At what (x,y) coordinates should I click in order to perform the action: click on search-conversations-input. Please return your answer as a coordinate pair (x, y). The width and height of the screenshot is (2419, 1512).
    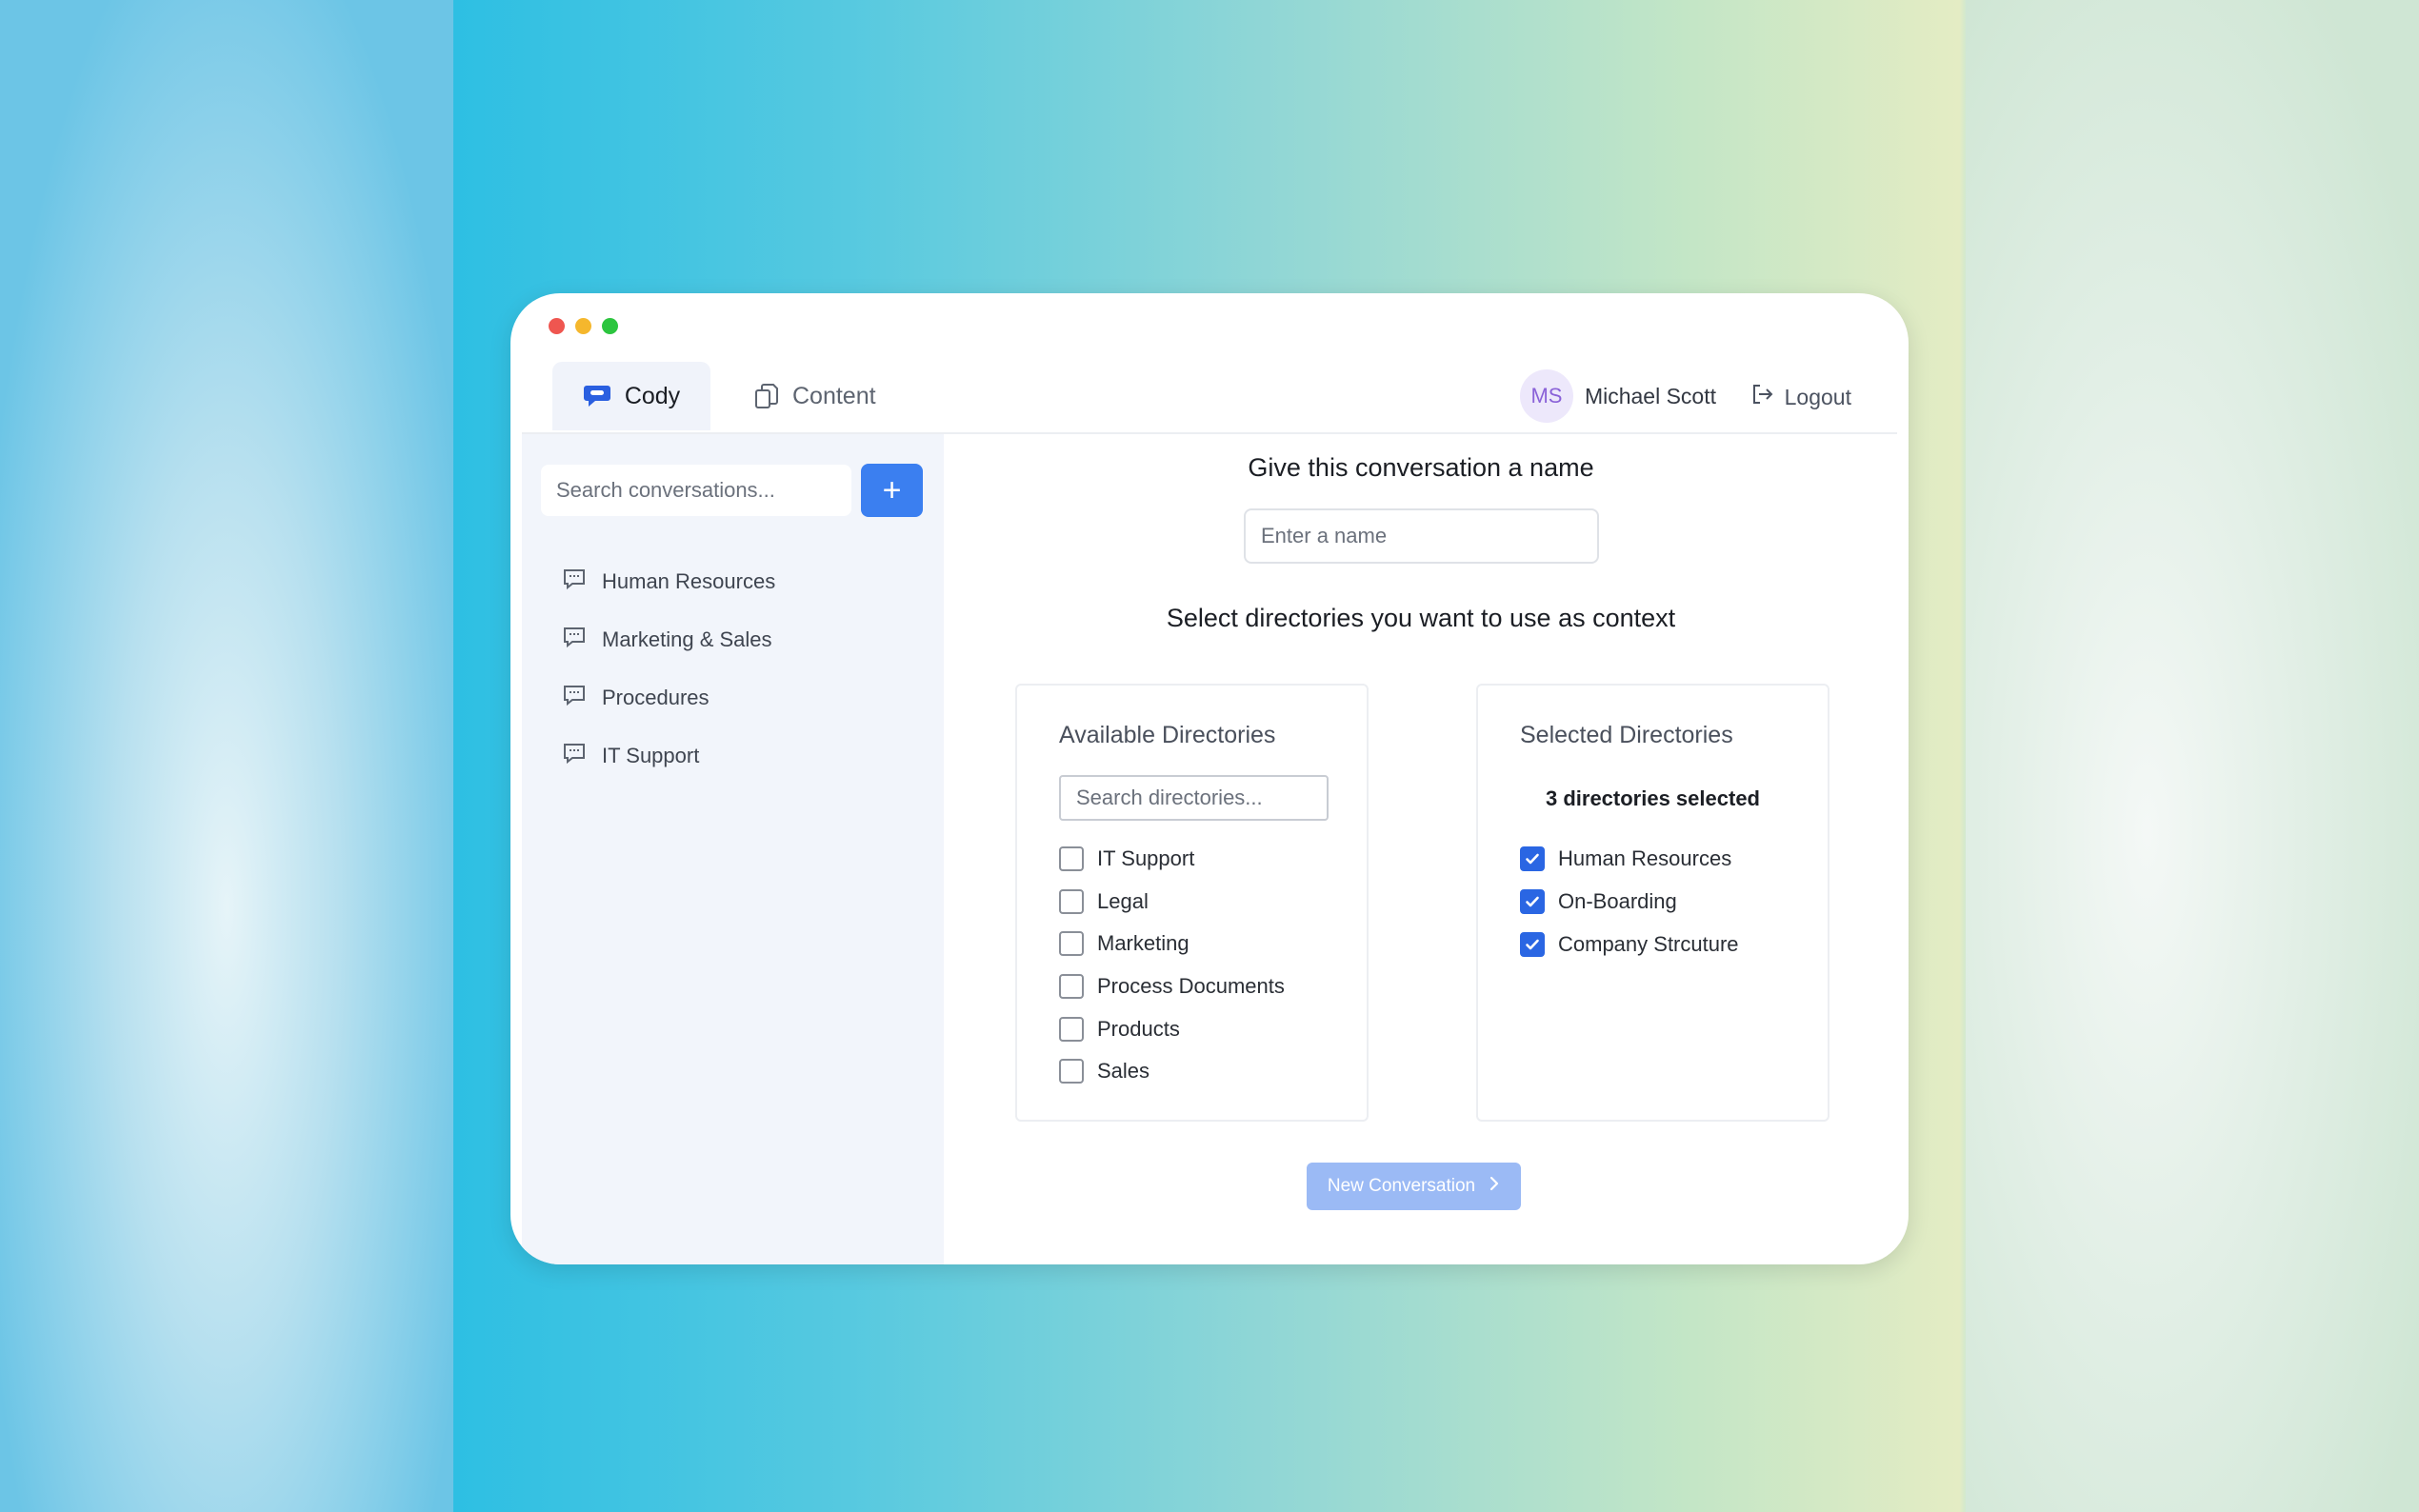
    Looking at the image, I should click on (696, 490).